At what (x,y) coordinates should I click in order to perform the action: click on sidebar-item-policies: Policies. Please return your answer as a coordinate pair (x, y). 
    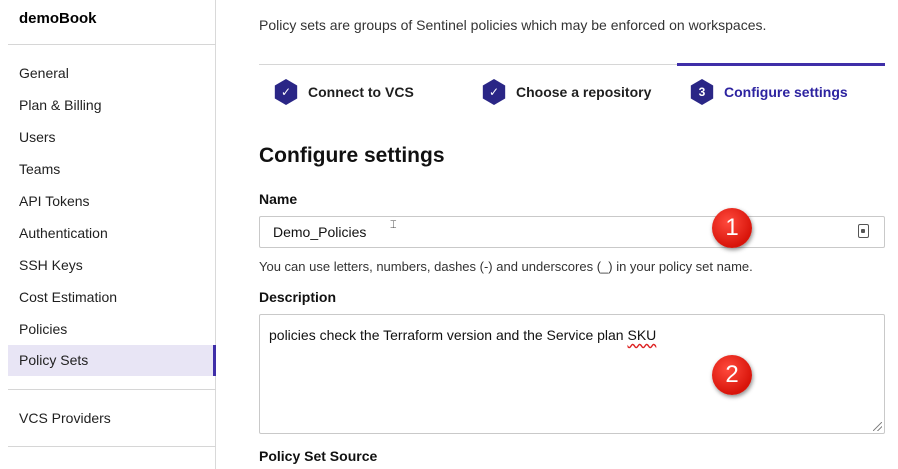
    Looking at the image, I should click on (112, 329).